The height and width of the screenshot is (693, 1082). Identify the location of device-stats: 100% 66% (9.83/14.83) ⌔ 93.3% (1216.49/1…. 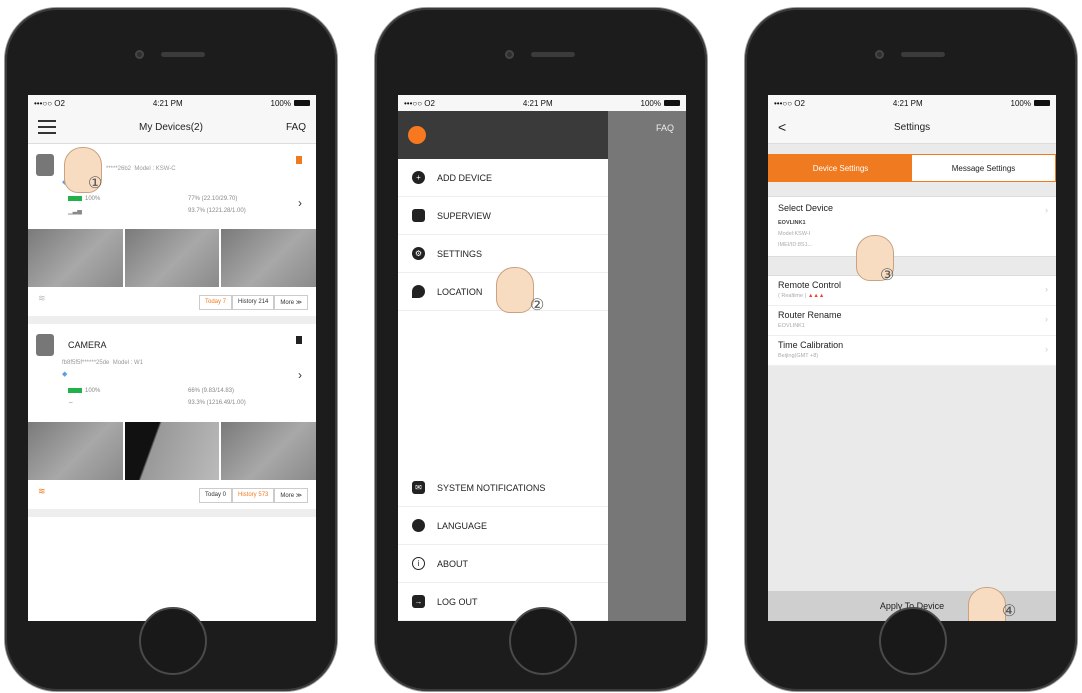
(188, 398).